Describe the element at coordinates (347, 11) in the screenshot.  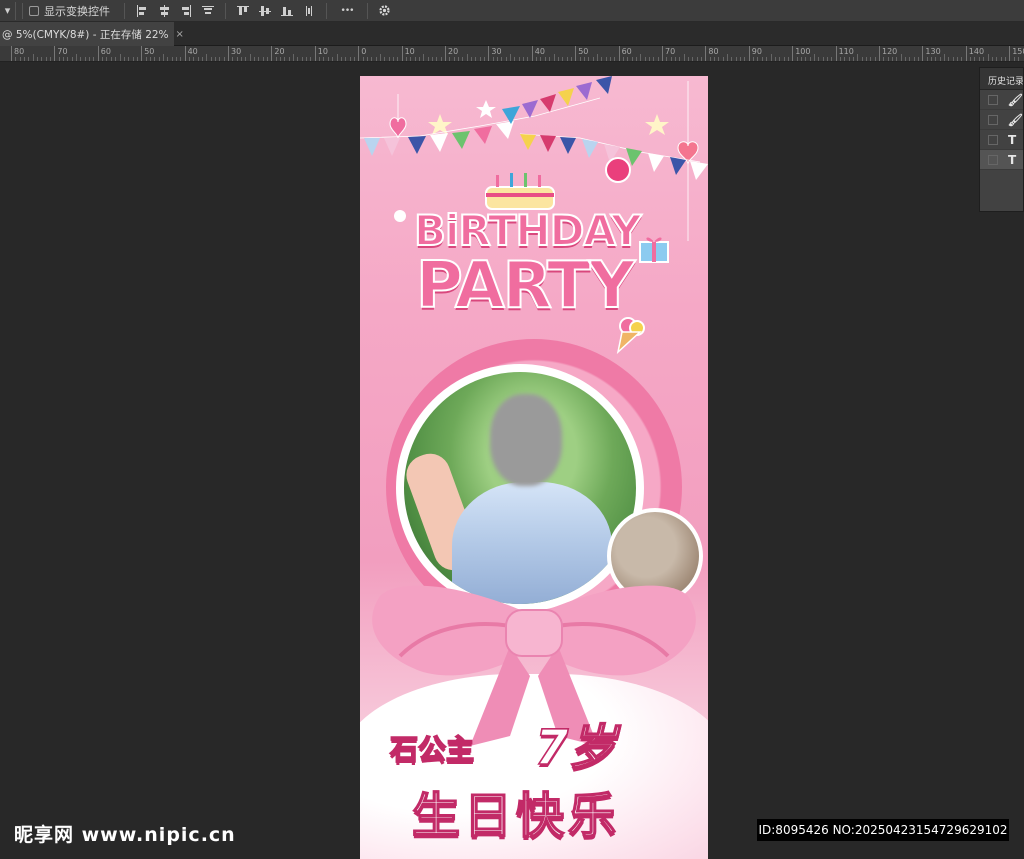
I see `more-options-icon: •••` at that location.